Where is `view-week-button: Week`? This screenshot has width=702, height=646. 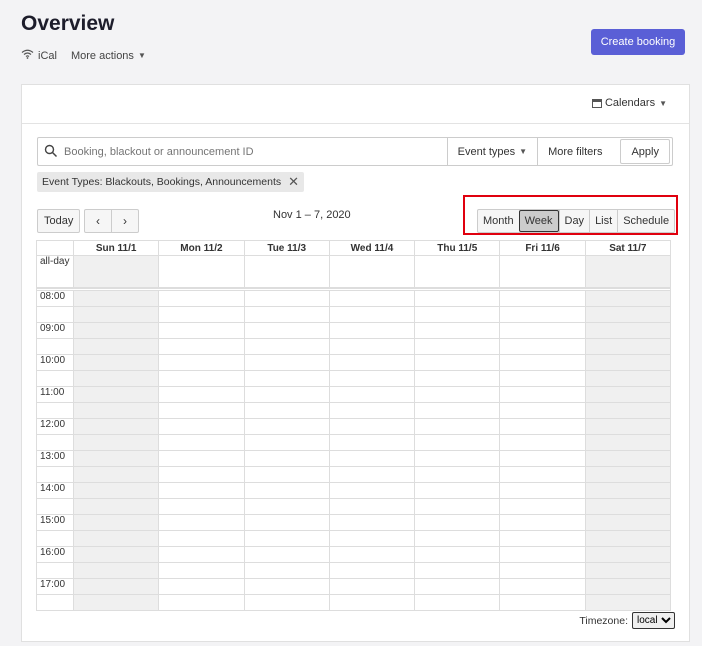
view-week-button: Week is located at coordinates (538, 221).